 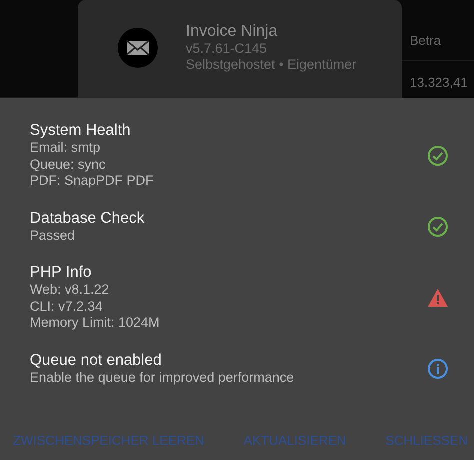 I want to click on check-title: Queue not enabled, so click(x=96, y=361).